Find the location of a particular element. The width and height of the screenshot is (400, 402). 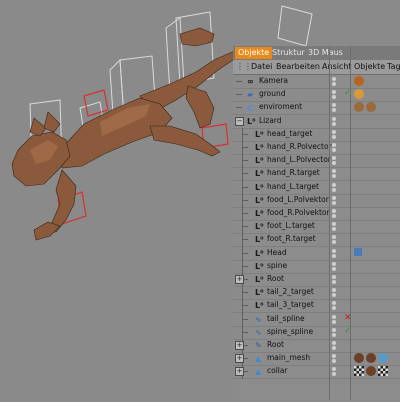

object-row: ∿ spine_spline ✓ is located at coordinates (316, 332).